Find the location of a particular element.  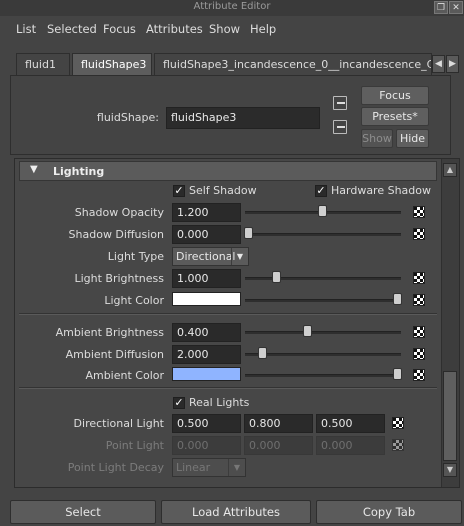

scrollbar-thumb is located at coordinates (450, 416).